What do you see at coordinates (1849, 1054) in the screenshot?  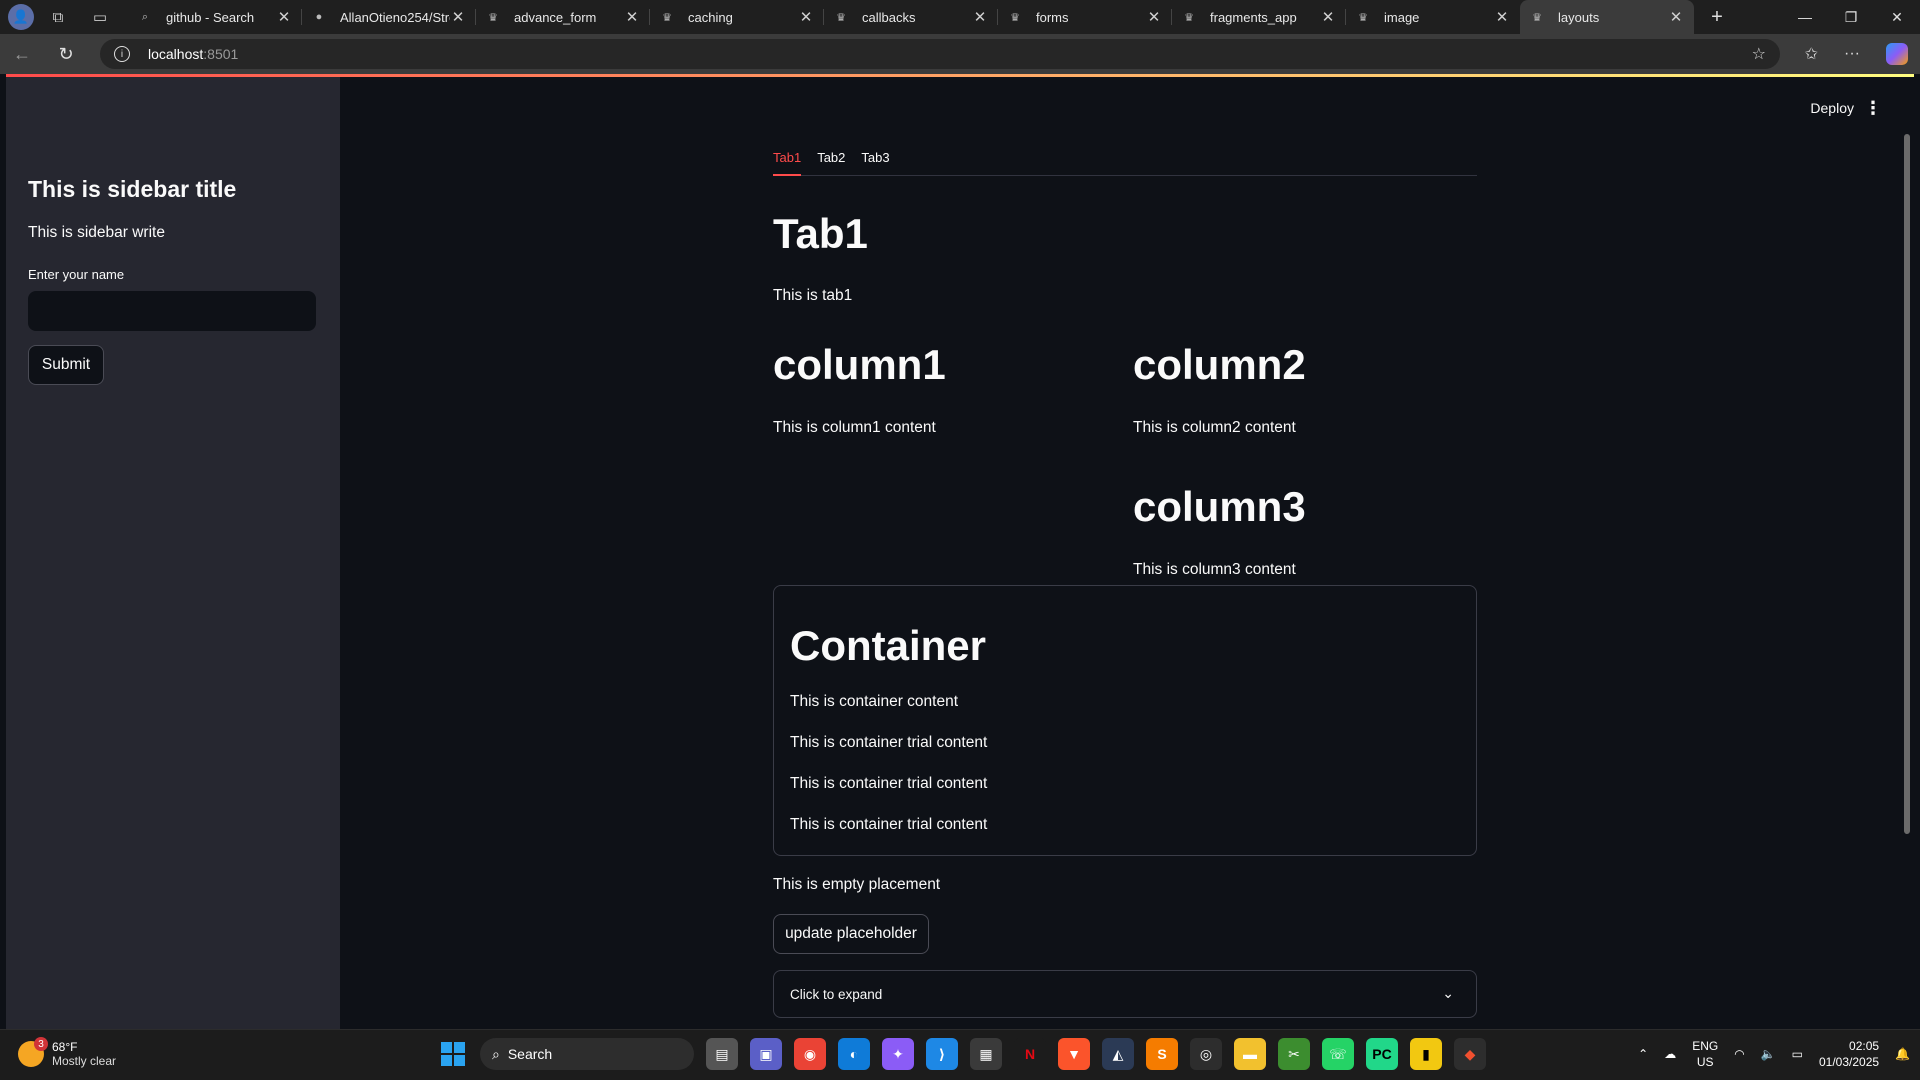 I see `clock: 02:05 01/03/2025` at bounding box center [1849, 1054].